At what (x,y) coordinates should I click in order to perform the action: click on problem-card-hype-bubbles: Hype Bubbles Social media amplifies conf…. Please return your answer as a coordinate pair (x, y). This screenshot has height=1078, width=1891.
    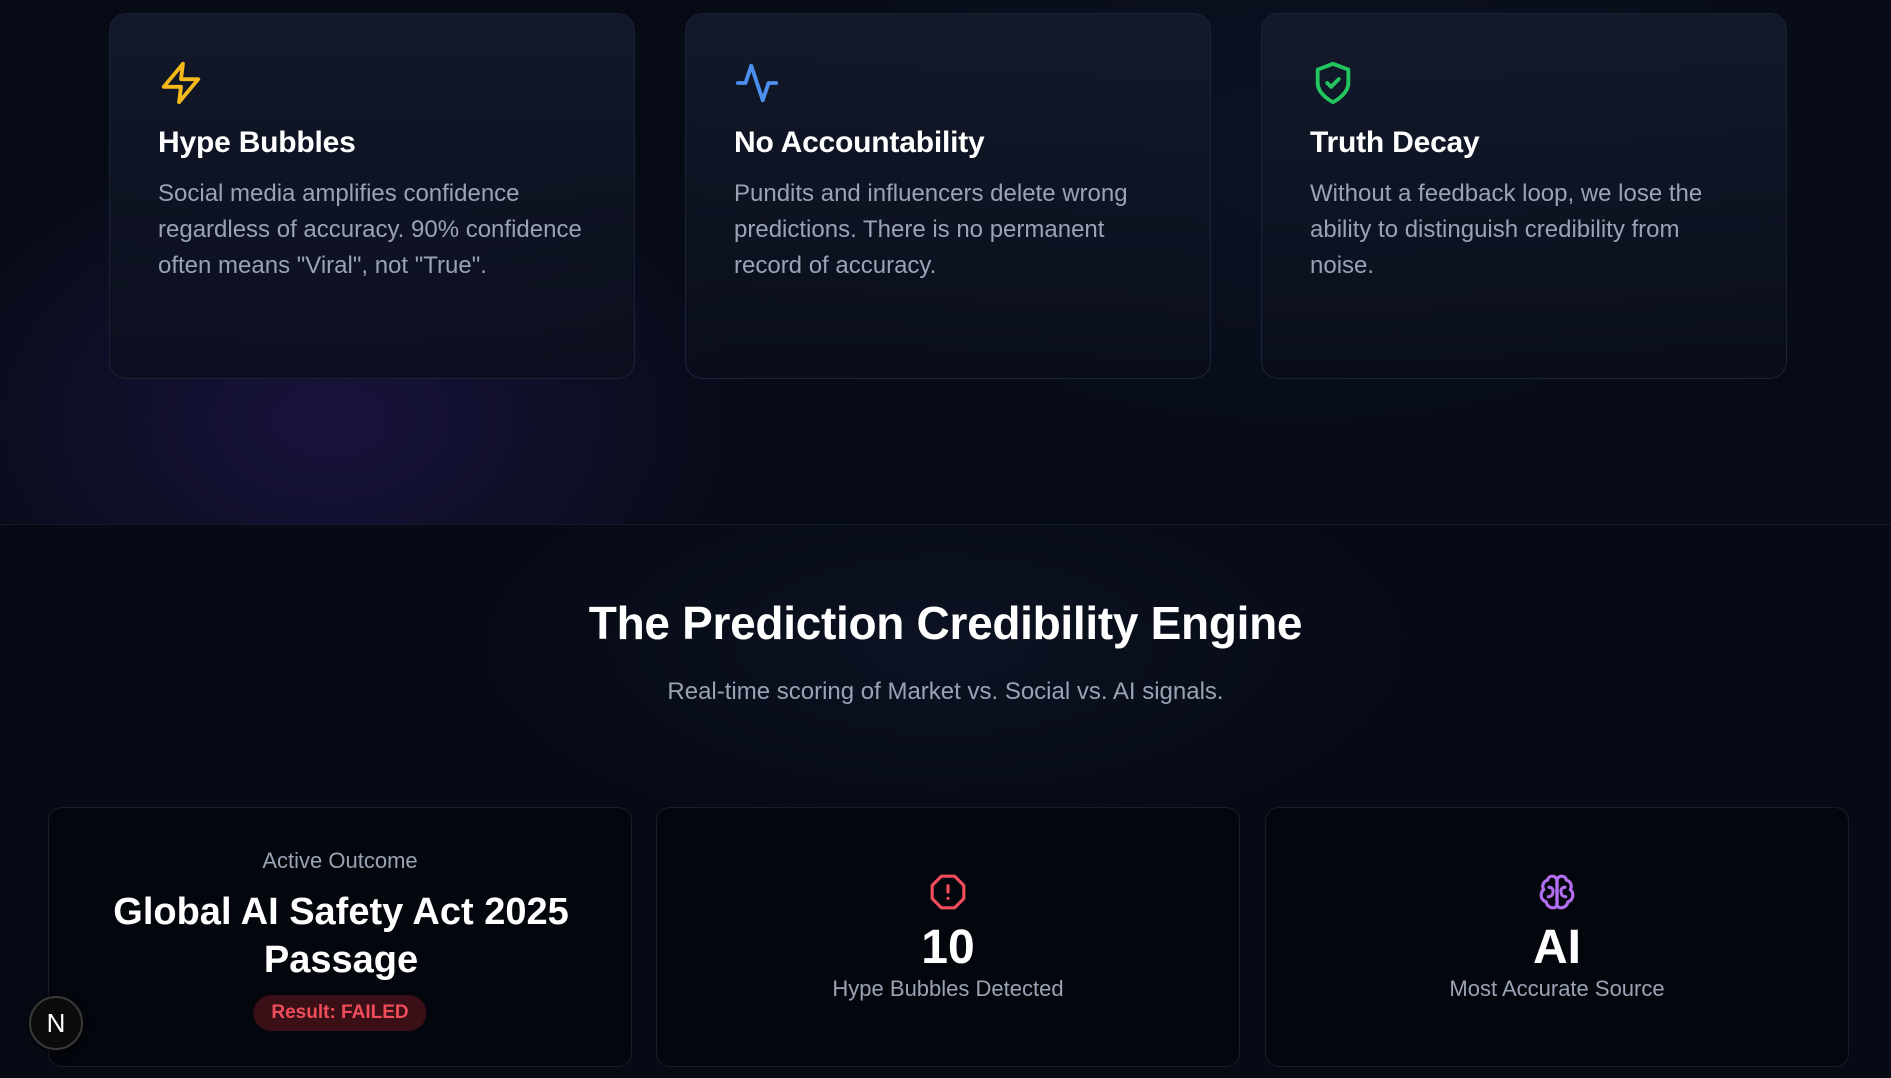
    Looking at the image, I should click on (372, 196).